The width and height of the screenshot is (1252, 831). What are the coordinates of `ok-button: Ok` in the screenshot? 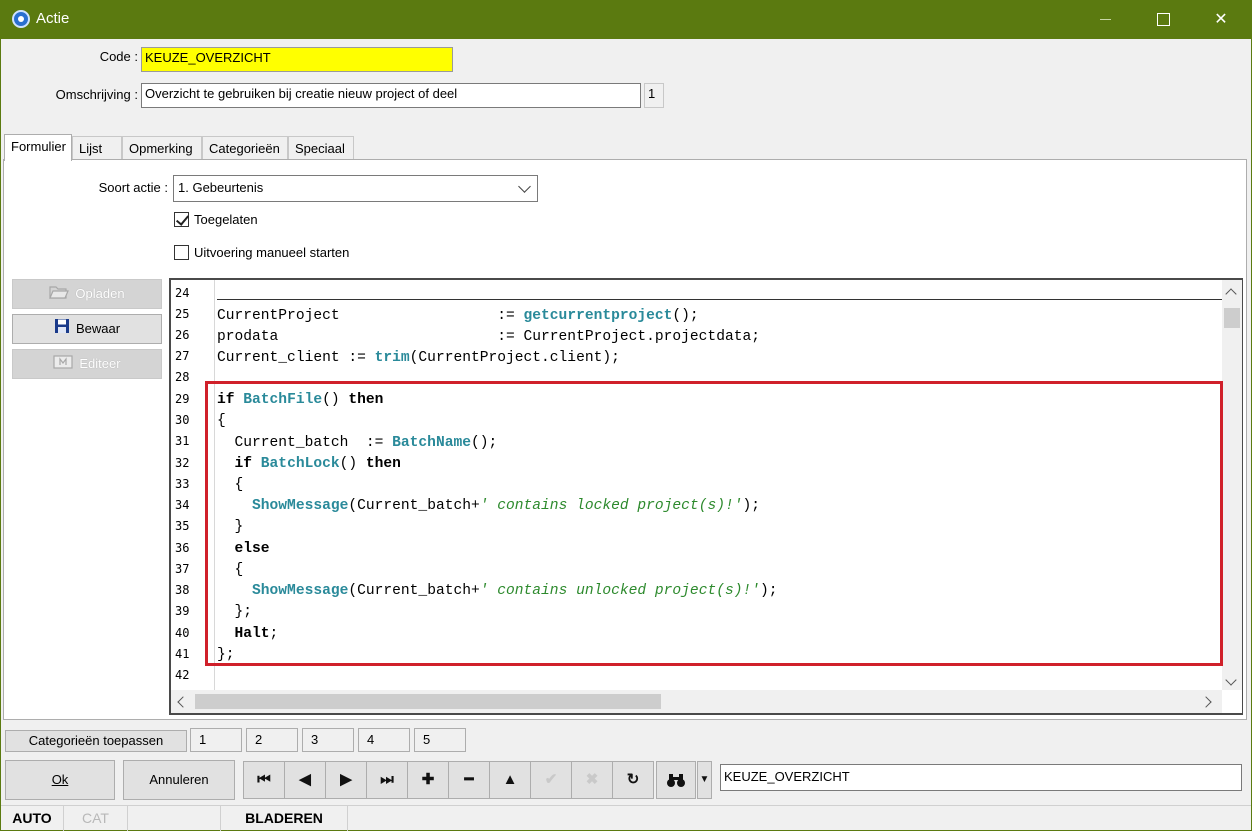 It's located at (60, 780).